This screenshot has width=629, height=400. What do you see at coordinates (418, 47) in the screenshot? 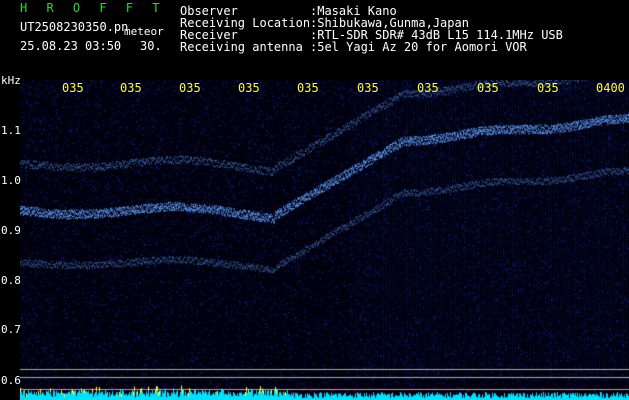
I see `antenna-value: :5el Yagi Az 20 for Aomori VOR` at bounding box center [418, 47].